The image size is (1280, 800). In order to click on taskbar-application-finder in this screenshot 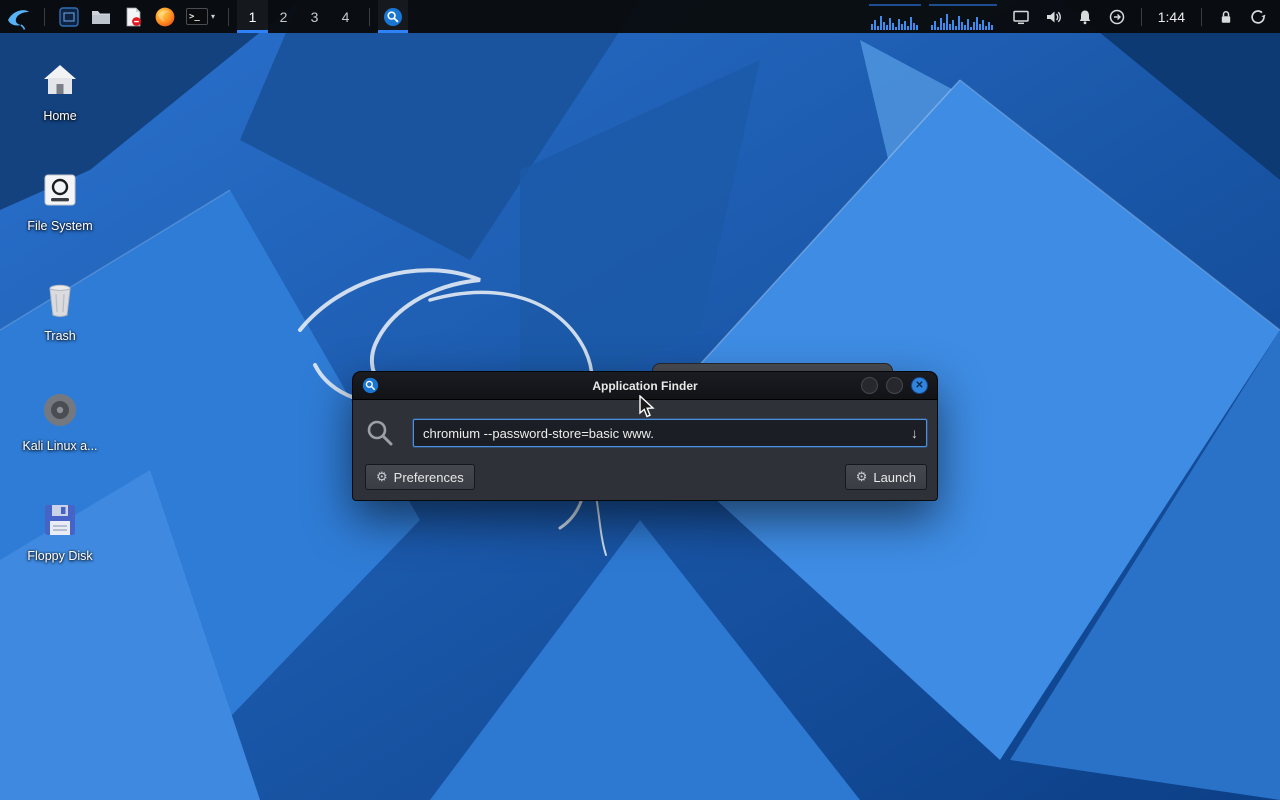, I will do `click(393, 16)`.